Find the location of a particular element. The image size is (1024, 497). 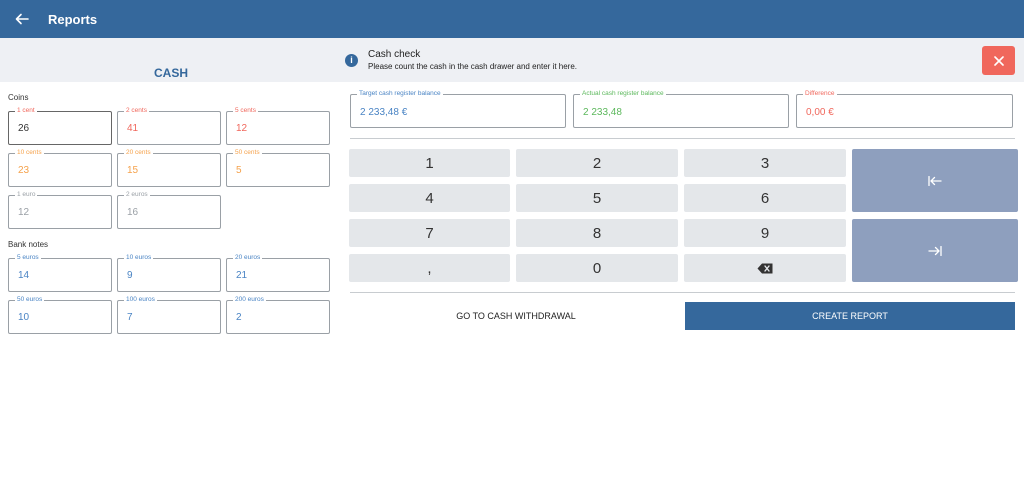

field-value: 2 233,48 is located at coordinates (602, 112).